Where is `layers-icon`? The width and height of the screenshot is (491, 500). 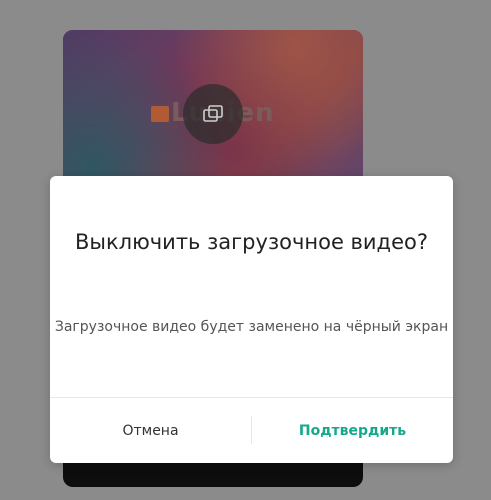
layers-icon is located at coordinates (213, 113).